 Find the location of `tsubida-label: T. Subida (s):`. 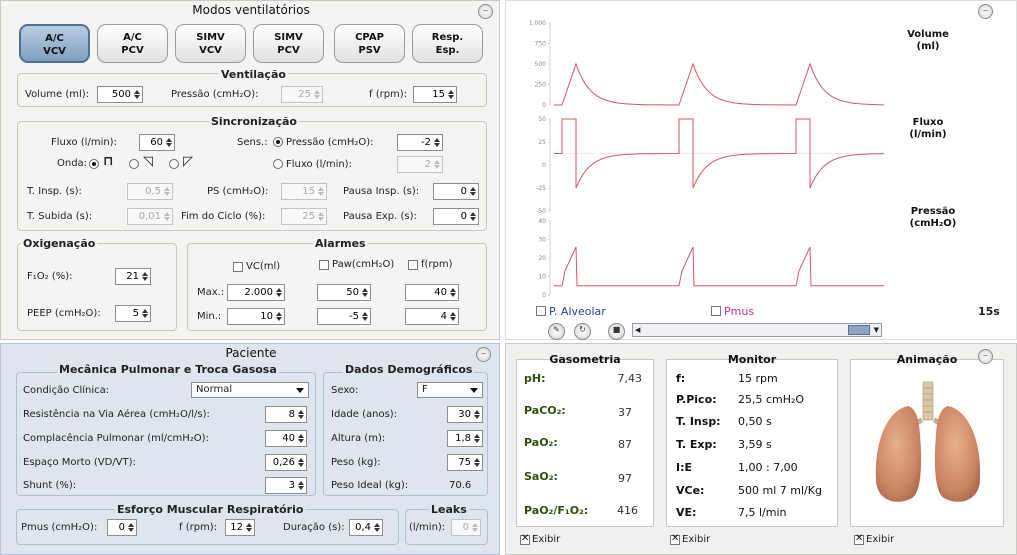

tsubida-label: T. Subida (s): is located at coordinates (60, 216).